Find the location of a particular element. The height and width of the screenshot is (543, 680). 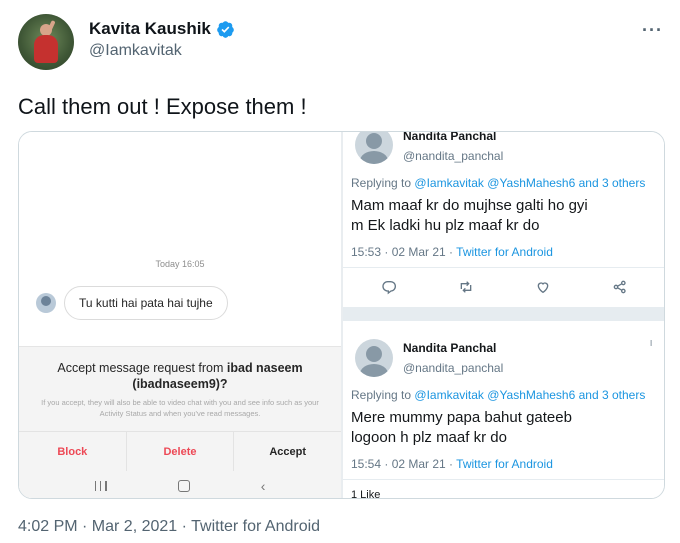

request-actions: Block Delete Accept is located at coordinates (180, 451).